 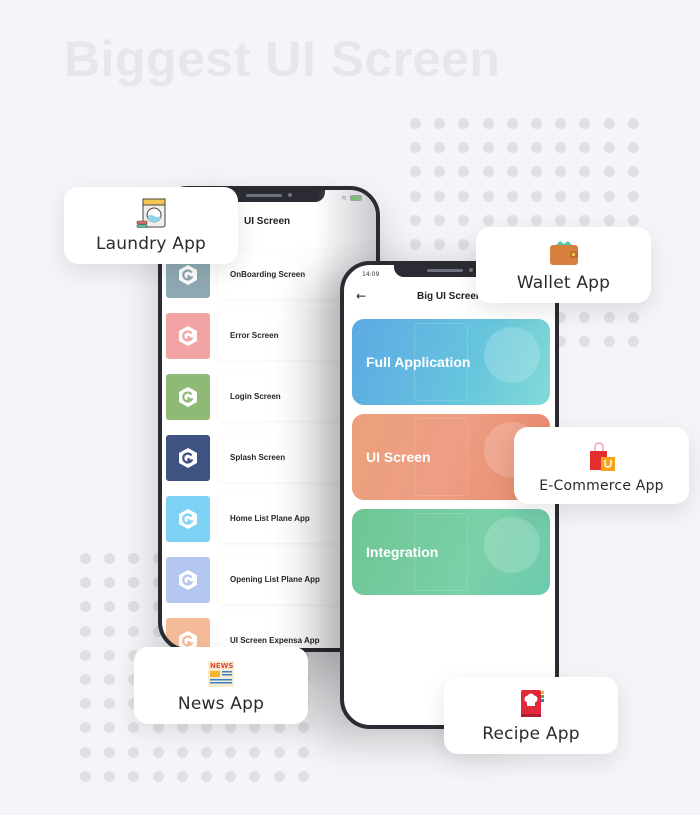 What do you see at coordinates (270, 518) in the screenshot?
I see `item-label: Home List Plane App` at bounding box center [270, 518].